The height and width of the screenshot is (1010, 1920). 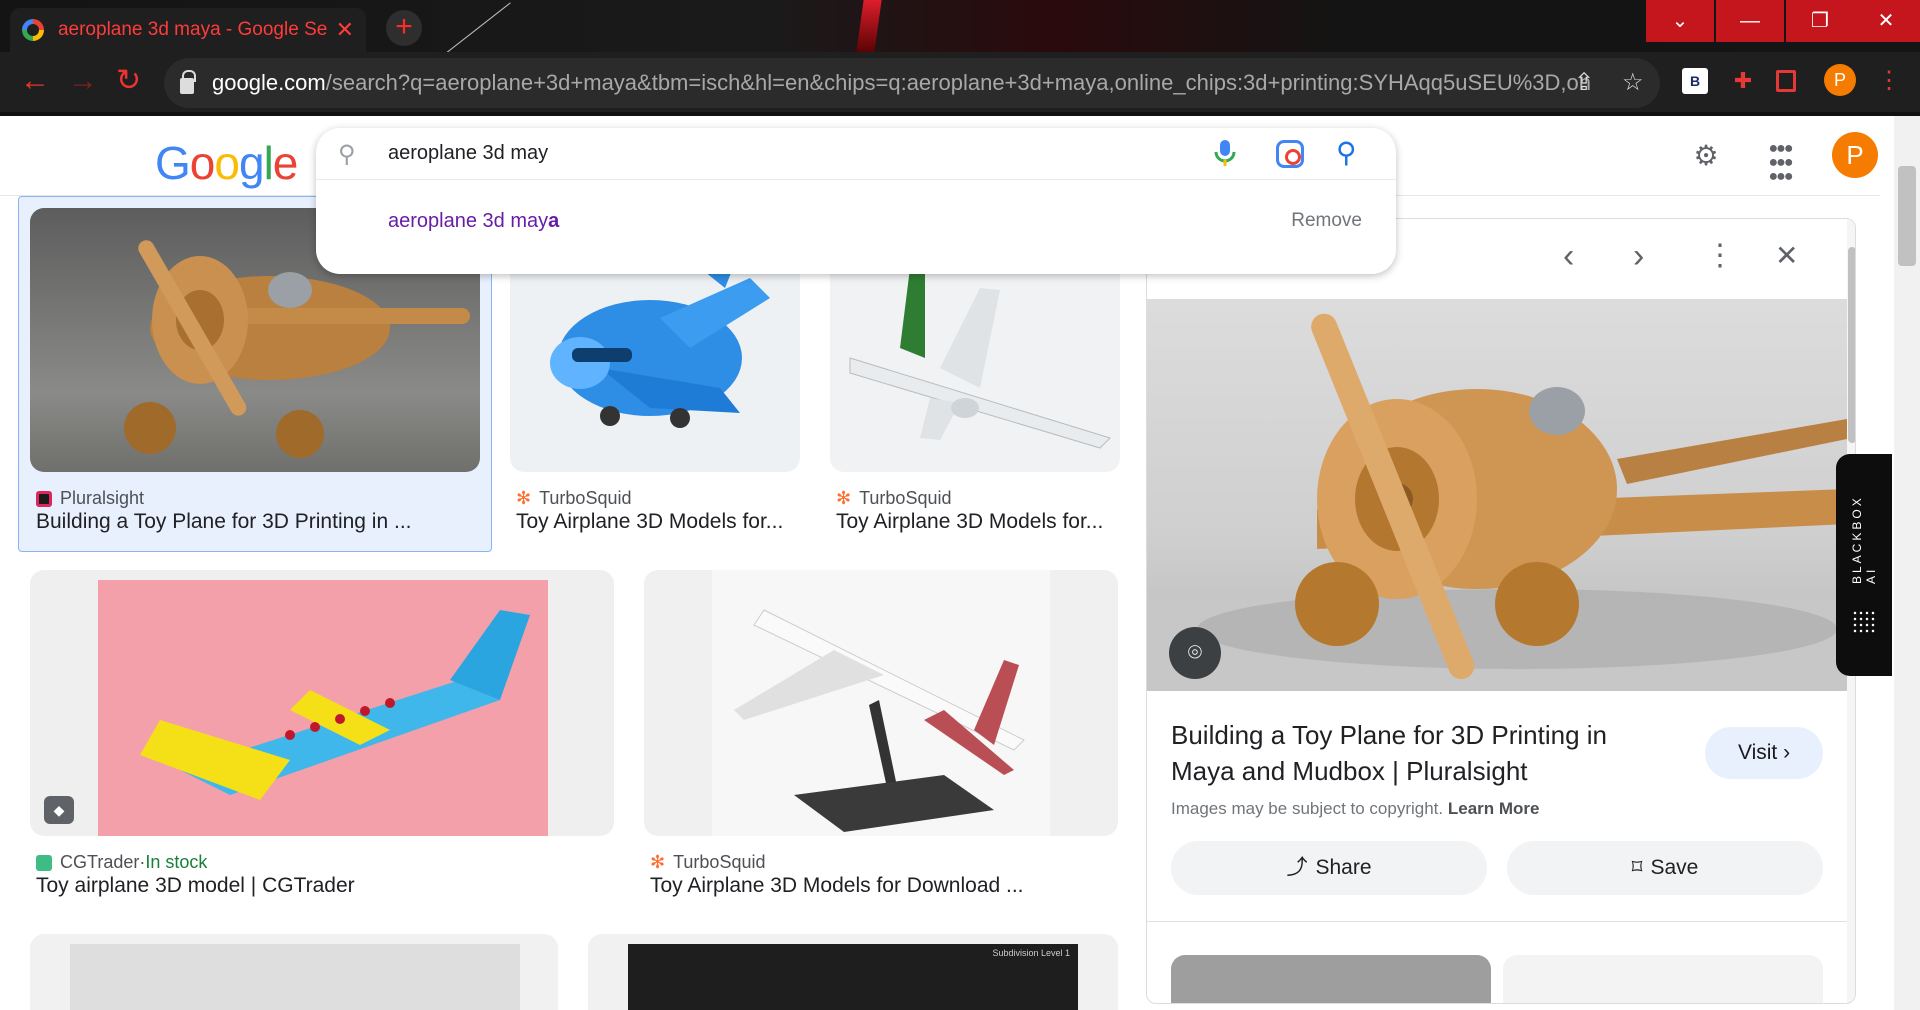 What do you see at coordinates (59, 810) in the screenshot?
I see `price-tag-icon: ◆` at bounding box center [59, 810].